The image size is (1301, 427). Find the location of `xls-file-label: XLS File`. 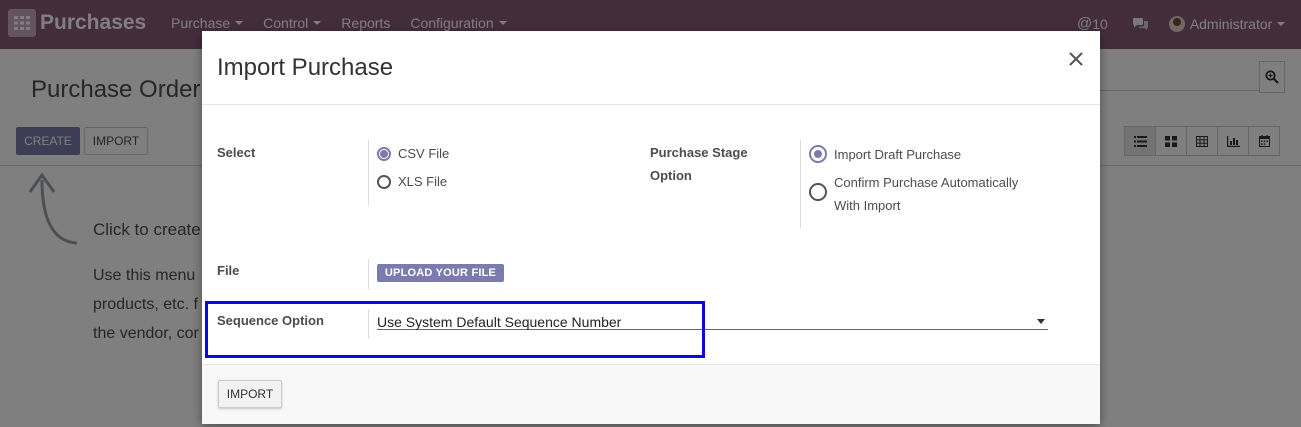

xls-file-label: XLS File is located at coordinates (423, 181).